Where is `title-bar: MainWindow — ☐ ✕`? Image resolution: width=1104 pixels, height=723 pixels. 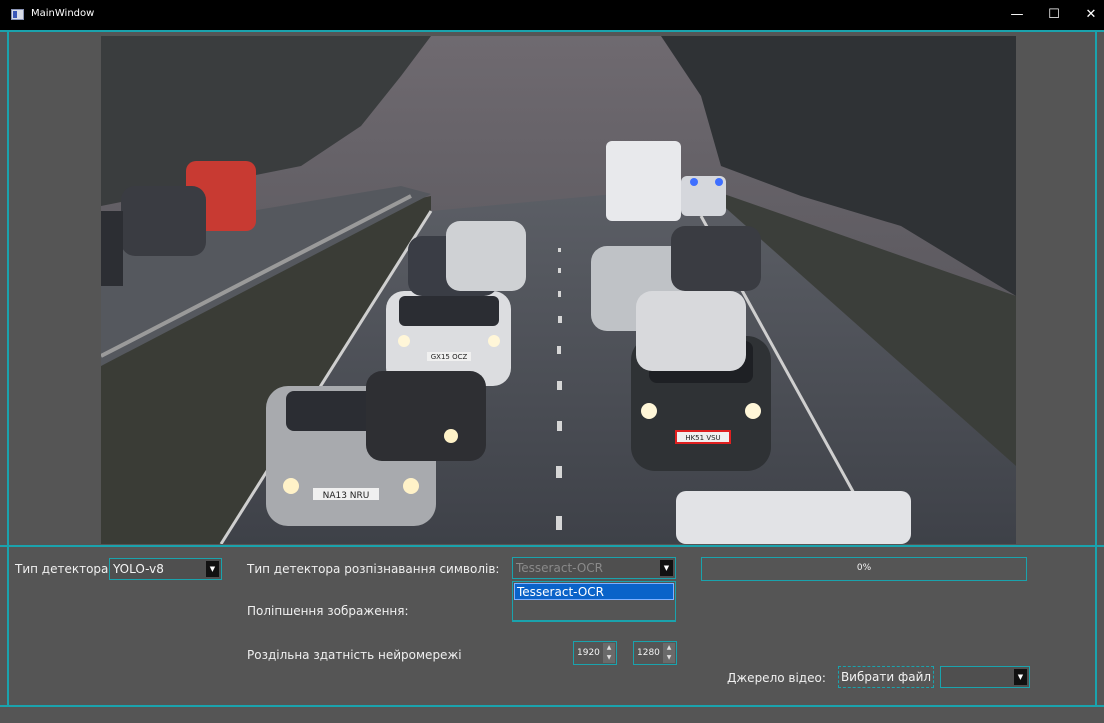
title-bar: MainWindow — ☐ ✕ is located at coordinates (552, 15).